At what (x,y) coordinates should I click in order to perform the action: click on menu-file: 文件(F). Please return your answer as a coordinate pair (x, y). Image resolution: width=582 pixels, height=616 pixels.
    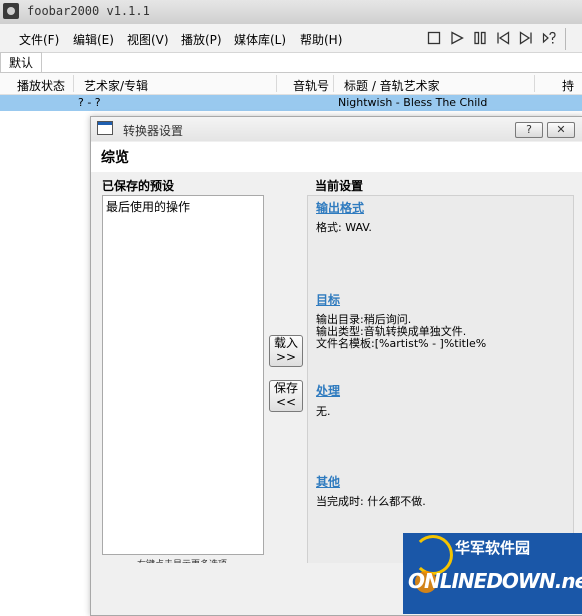
    Looking at the image, I should click on (39, 39).